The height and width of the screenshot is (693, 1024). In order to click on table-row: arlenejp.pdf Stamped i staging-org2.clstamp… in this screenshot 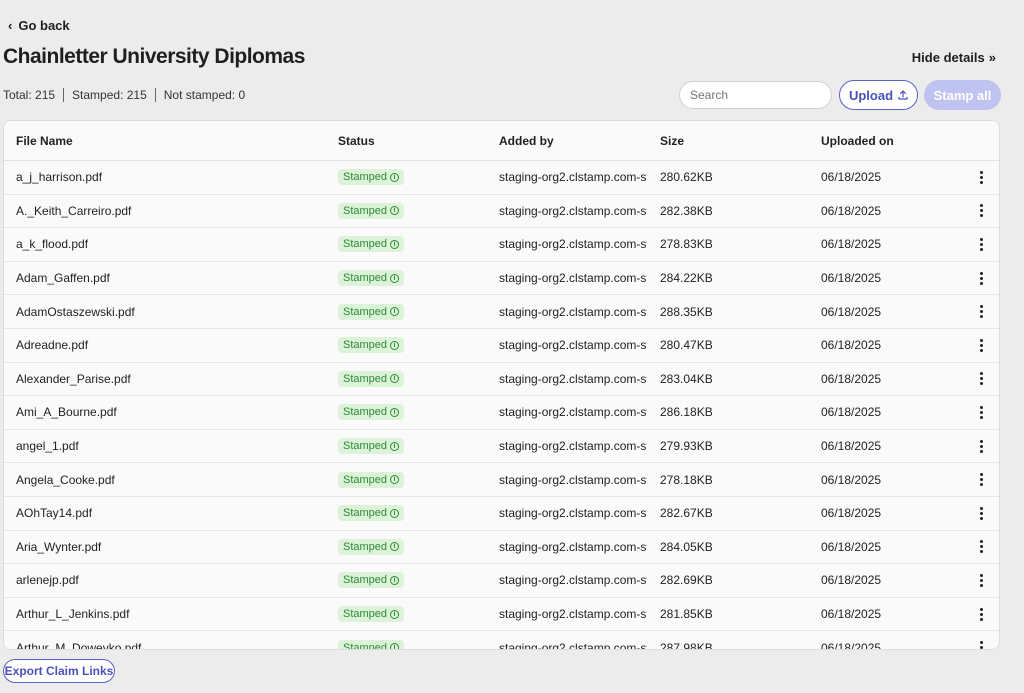, I will do `click(501, 581)`.